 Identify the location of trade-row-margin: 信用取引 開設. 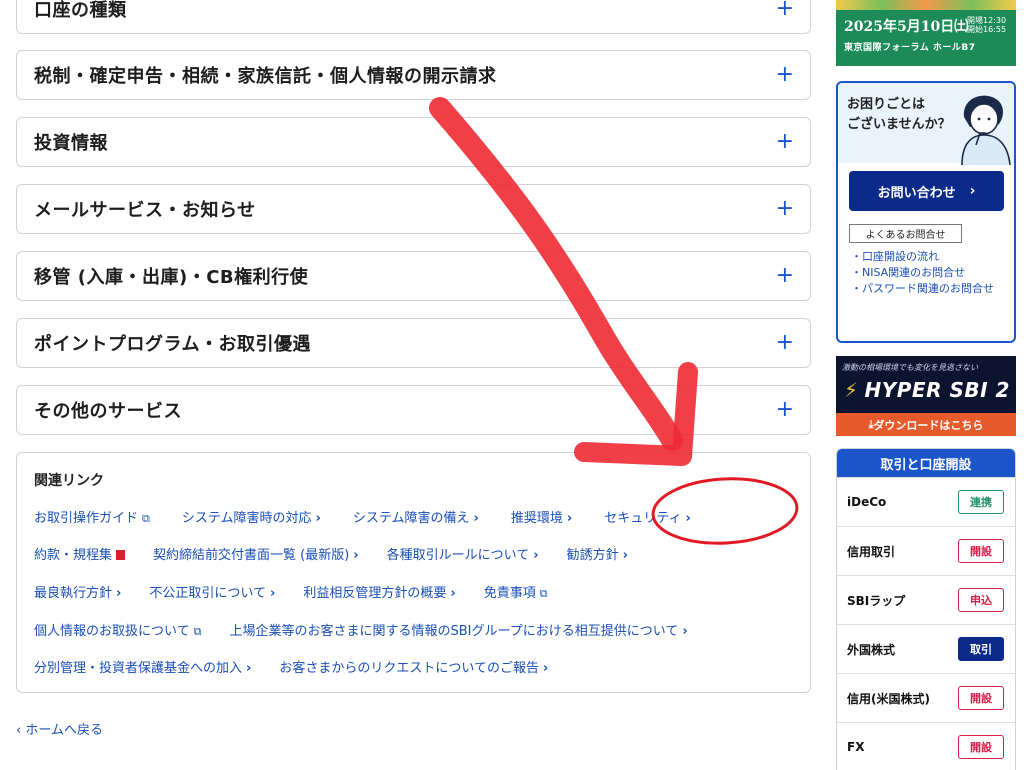
(926, 550).